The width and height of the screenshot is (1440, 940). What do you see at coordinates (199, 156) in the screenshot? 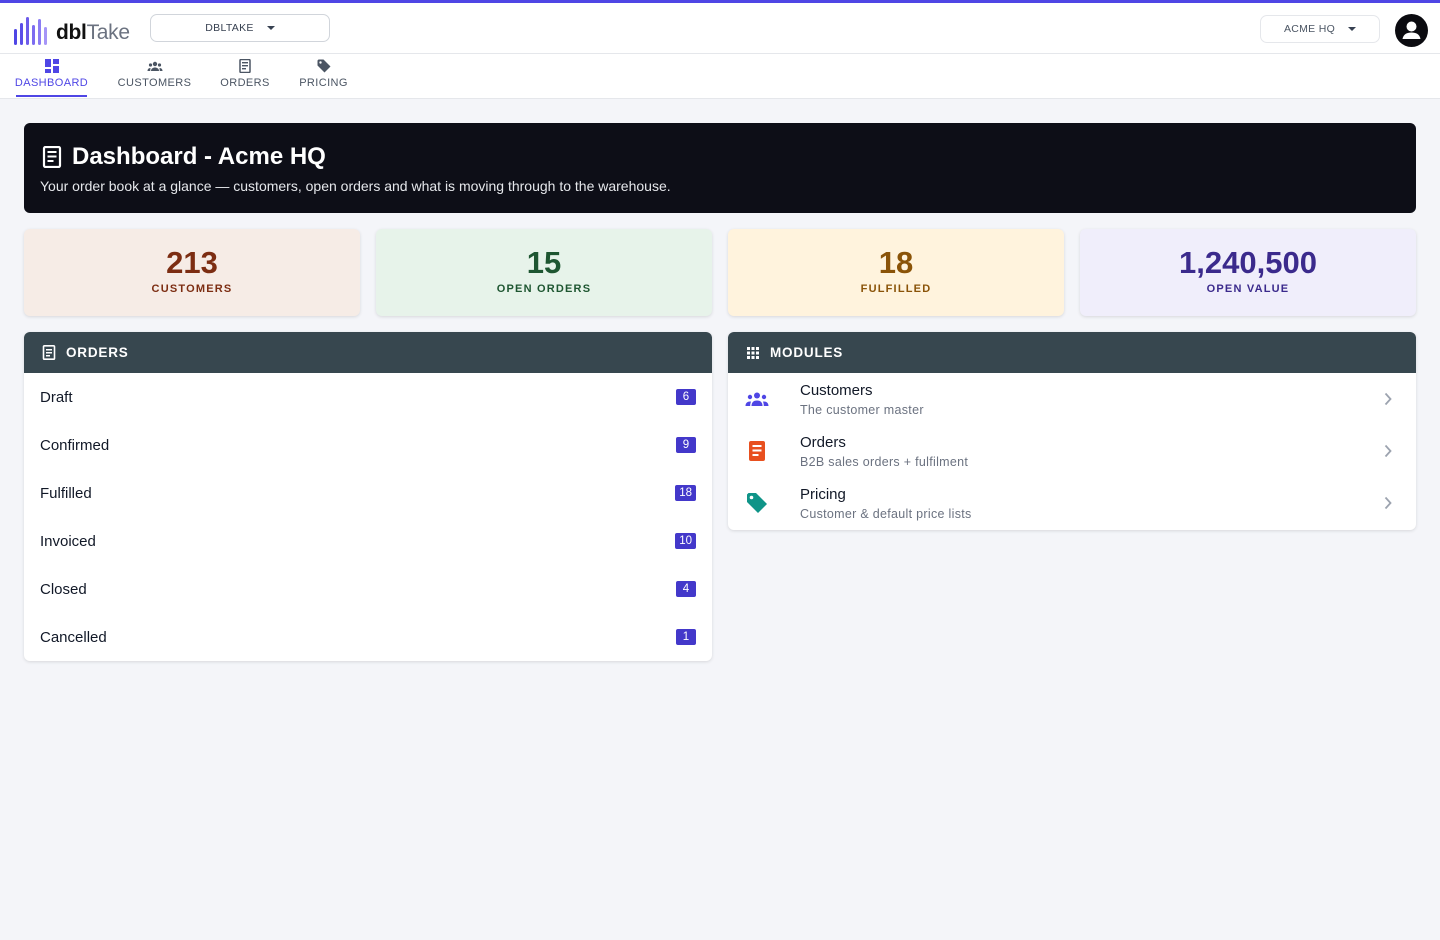
I see `page-title-text: Dashboard - Acme HQ` at bounding box center [199, 156].